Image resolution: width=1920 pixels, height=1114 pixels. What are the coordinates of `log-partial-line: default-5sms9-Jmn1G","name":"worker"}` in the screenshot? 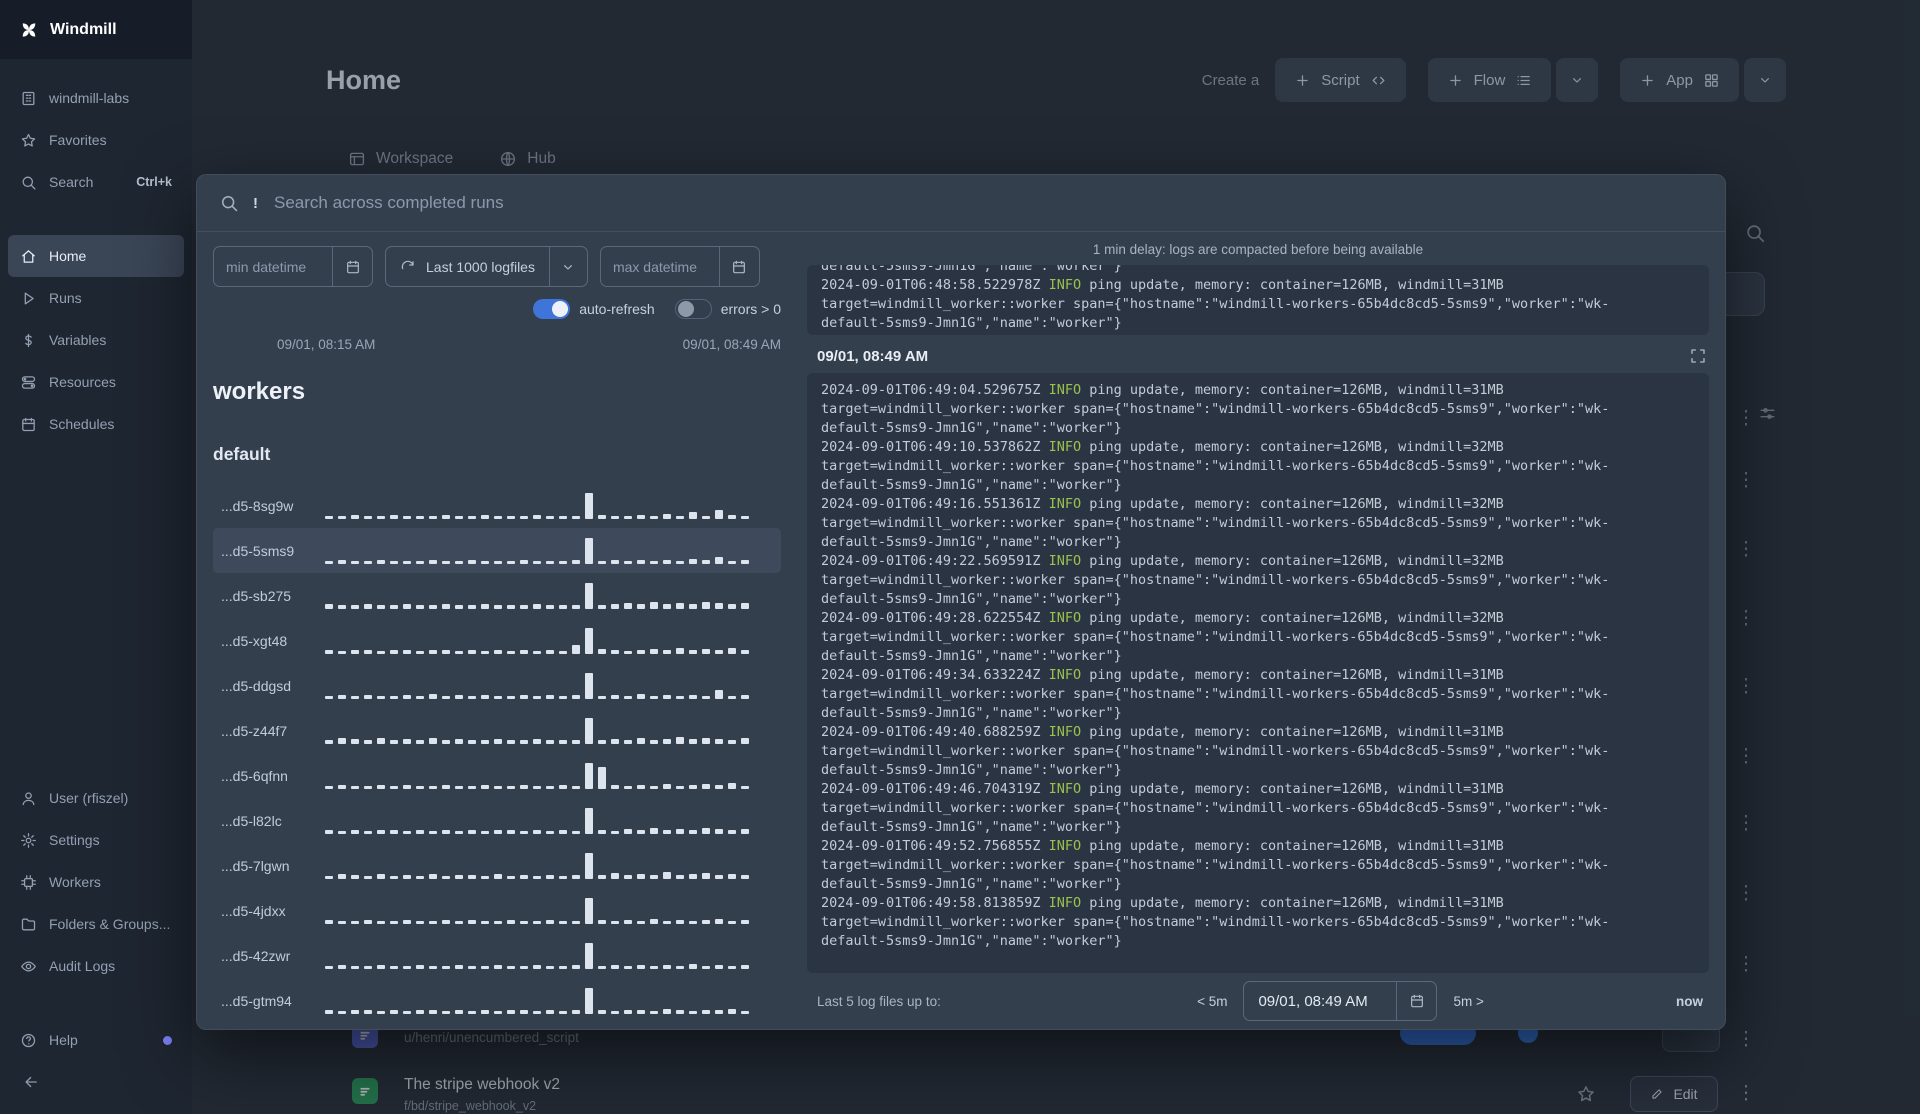 It's located at (971, 269).